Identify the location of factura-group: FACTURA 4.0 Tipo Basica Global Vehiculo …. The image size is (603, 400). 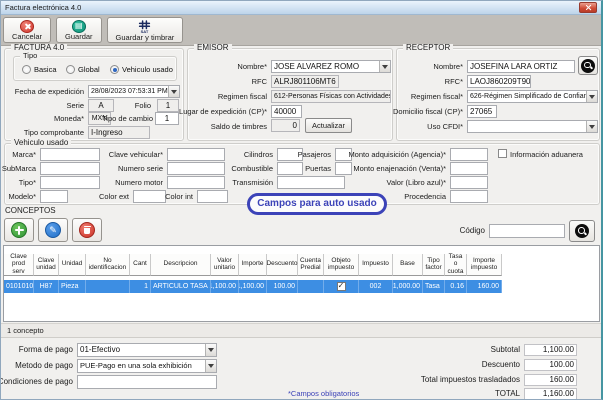
(94, 92).